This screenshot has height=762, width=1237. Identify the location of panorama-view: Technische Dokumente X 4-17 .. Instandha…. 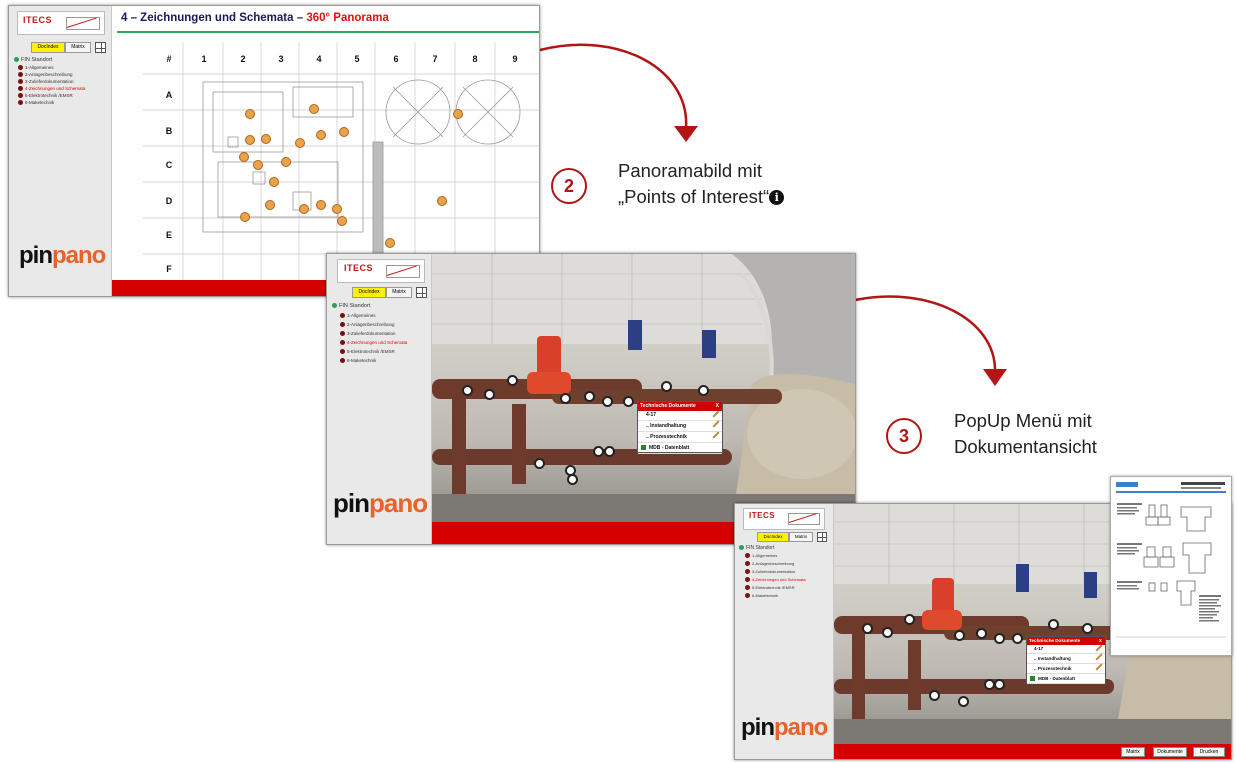
(643, 388).